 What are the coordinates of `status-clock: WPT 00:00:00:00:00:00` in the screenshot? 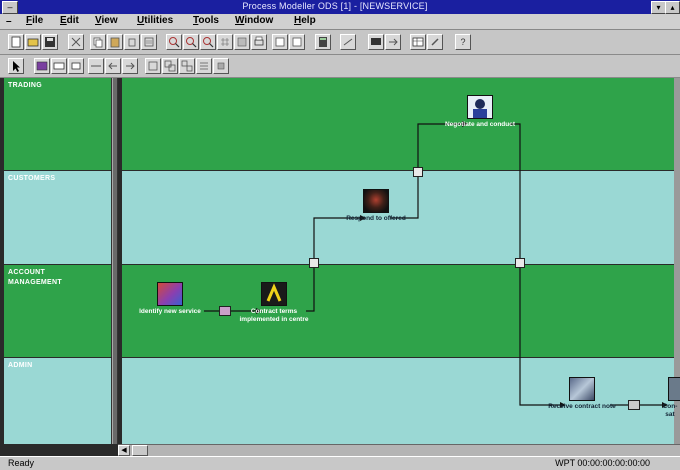 It's located at (602, 463).